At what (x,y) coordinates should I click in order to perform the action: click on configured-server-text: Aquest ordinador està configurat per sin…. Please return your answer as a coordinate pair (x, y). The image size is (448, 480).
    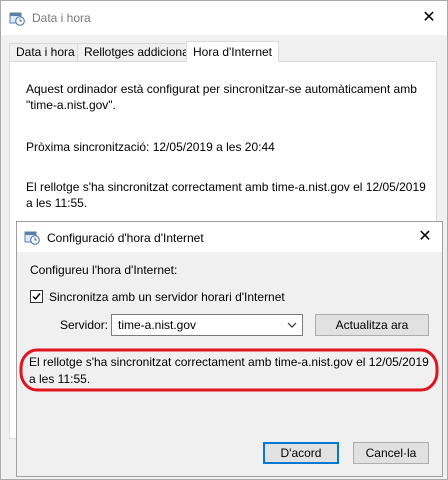
    Looking at the image, I should click on (221, 97).